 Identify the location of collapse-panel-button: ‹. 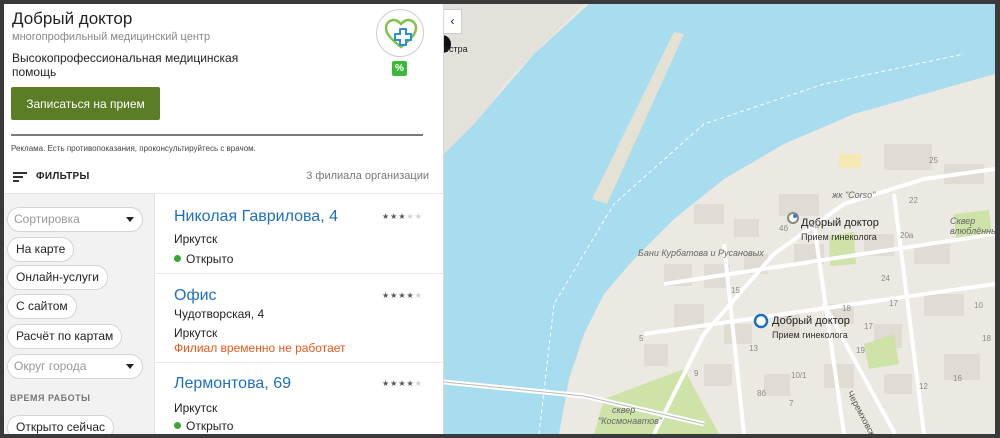
(453, 21).